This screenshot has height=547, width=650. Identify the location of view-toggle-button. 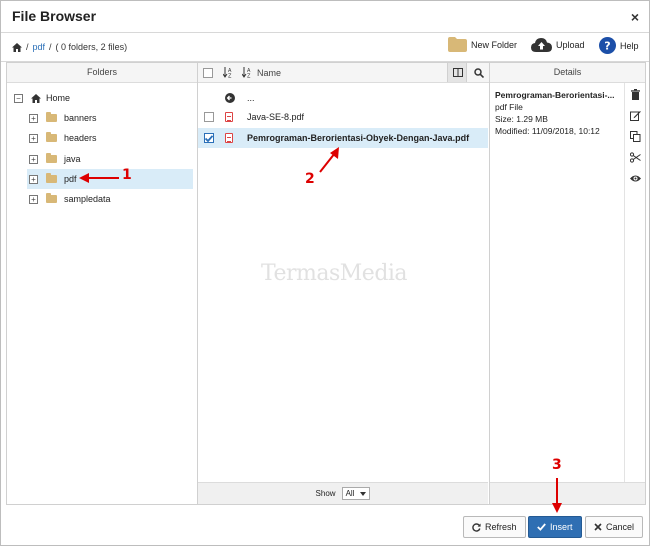
(457, 72).